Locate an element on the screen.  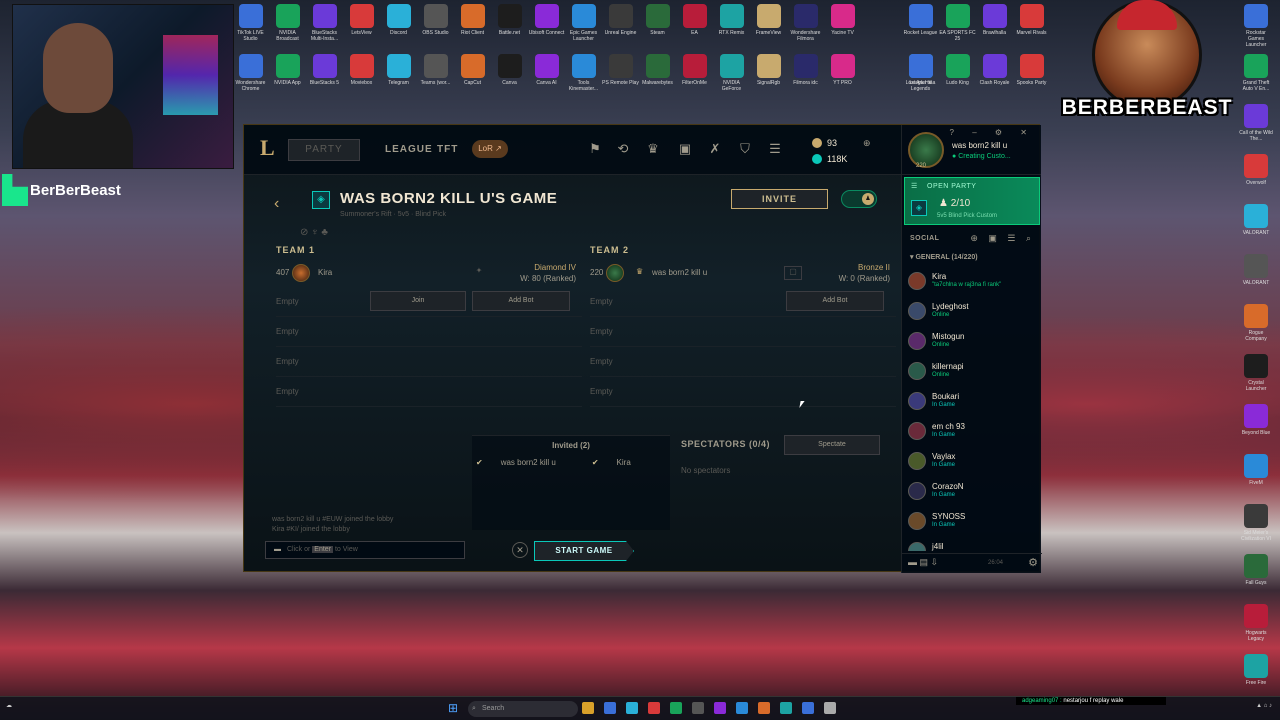
weather-widget: ☁ is located at coordinates (9, 705).